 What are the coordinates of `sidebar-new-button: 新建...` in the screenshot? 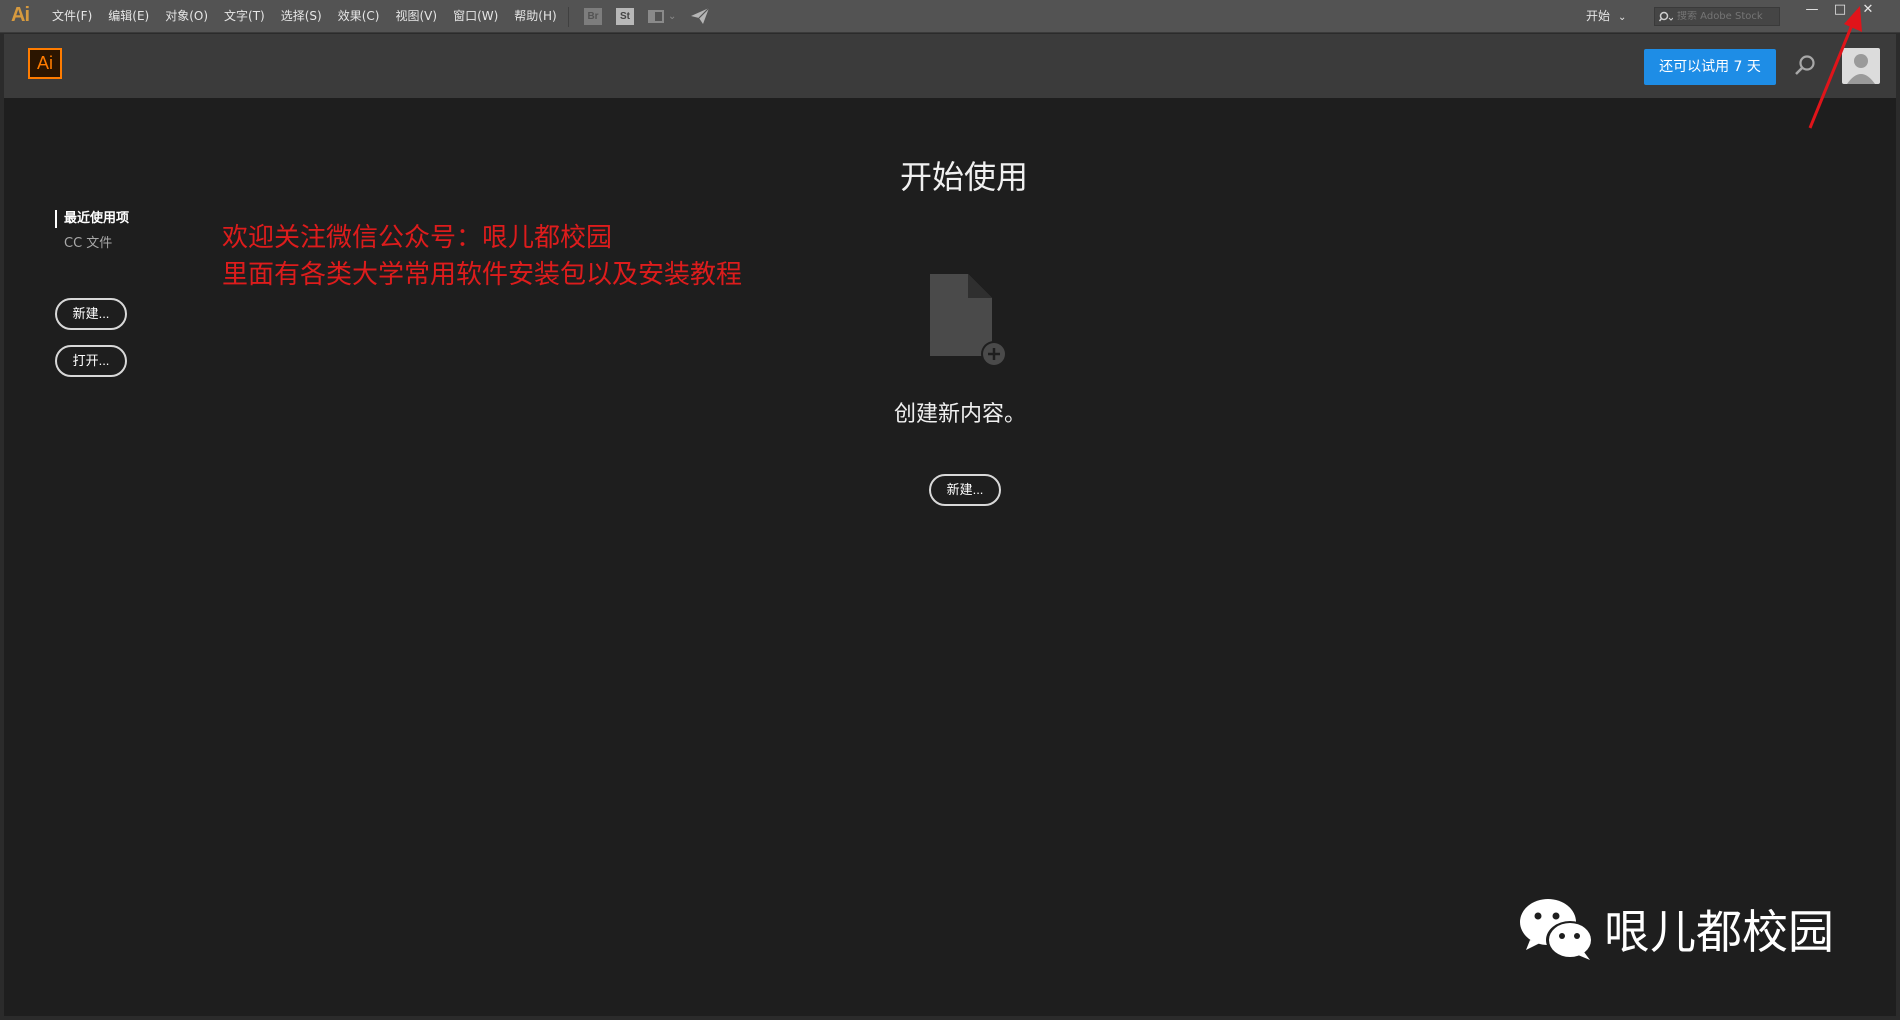 It's located at (91, 314).